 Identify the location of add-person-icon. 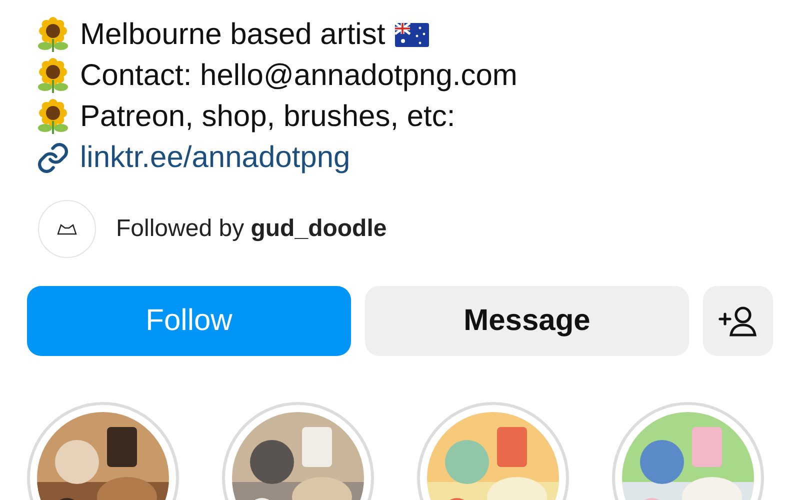
(738, 321).